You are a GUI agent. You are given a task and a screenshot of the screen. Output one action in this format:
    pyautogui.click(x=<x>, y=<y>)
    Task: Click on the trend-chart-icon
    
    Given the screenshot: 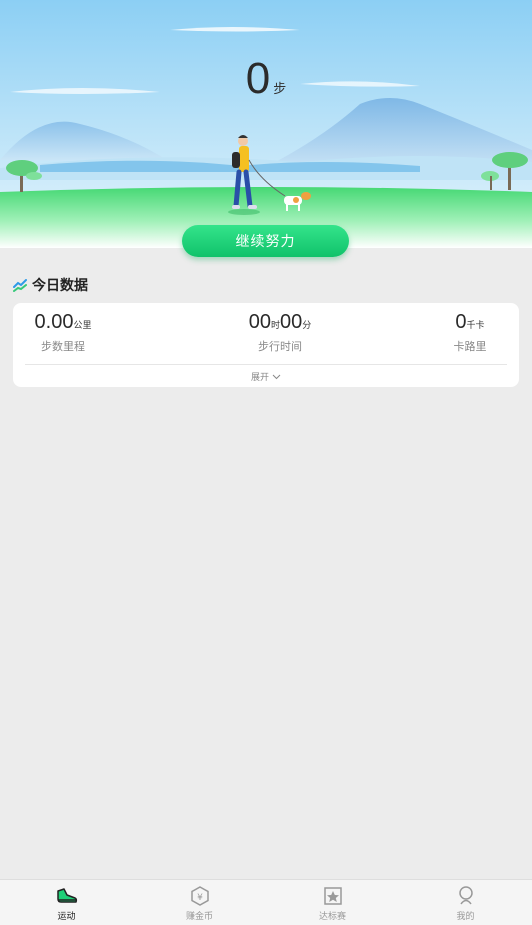 What is the action you would take?
    pyautogui.click(x=20, y=285)
    